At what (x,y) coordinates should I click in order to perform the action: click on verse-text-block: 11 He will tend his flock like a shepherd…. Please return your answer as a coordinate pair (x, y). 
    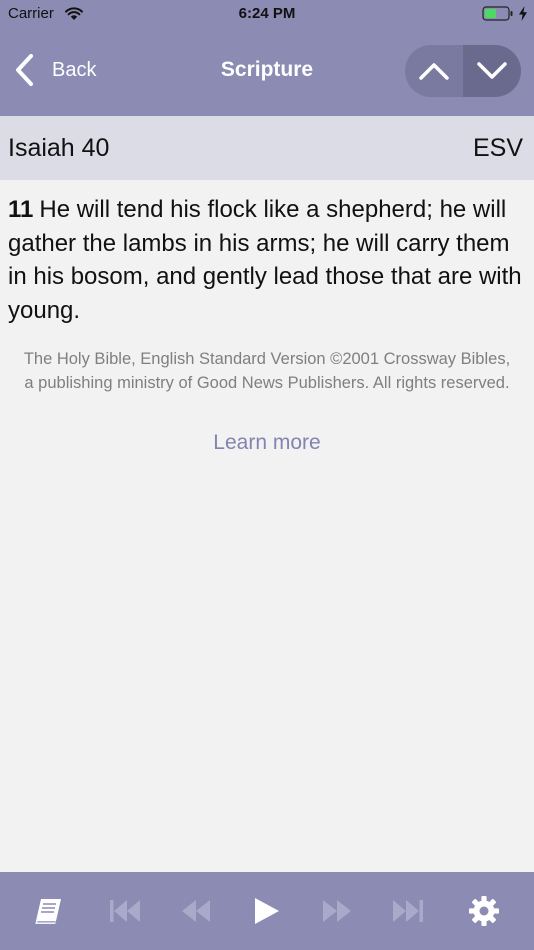
    Looking at the image, I should click on (265, 260).